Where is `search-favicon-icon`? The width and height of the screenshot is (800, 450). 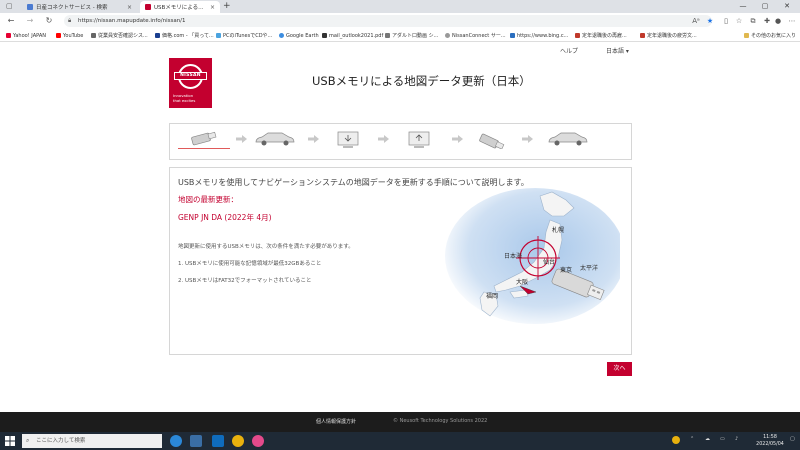
search-favicon-icon is located at coordinates (30, 7).